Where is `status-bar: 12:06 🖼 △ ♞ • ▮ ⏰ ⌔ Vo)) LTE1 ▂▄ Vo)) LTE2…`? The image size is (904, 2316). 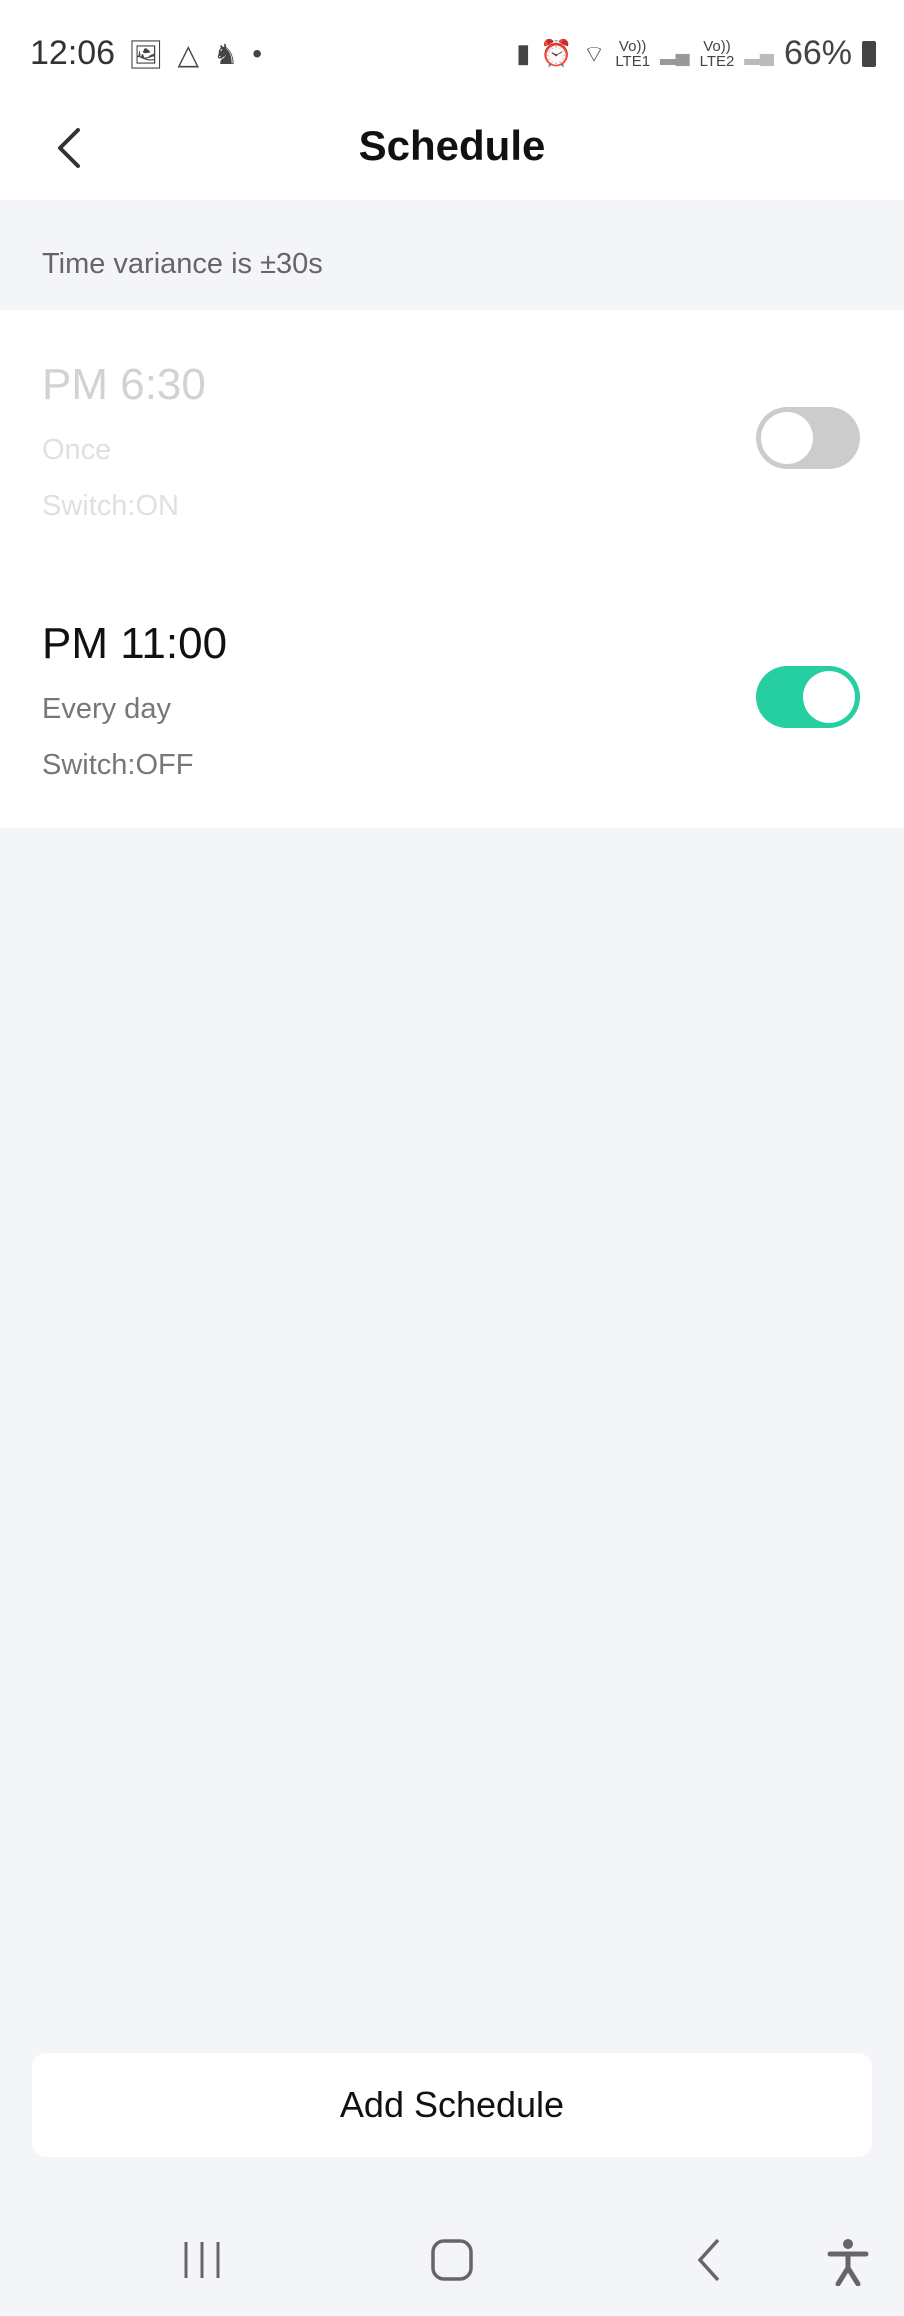 status-bar: 12:06 🖼 △ ♞ • ▮ ⏰ ⌔ Vo)) LTE1 ▂▄ Vo)) LTE2… is located at coordinates (452, 50).